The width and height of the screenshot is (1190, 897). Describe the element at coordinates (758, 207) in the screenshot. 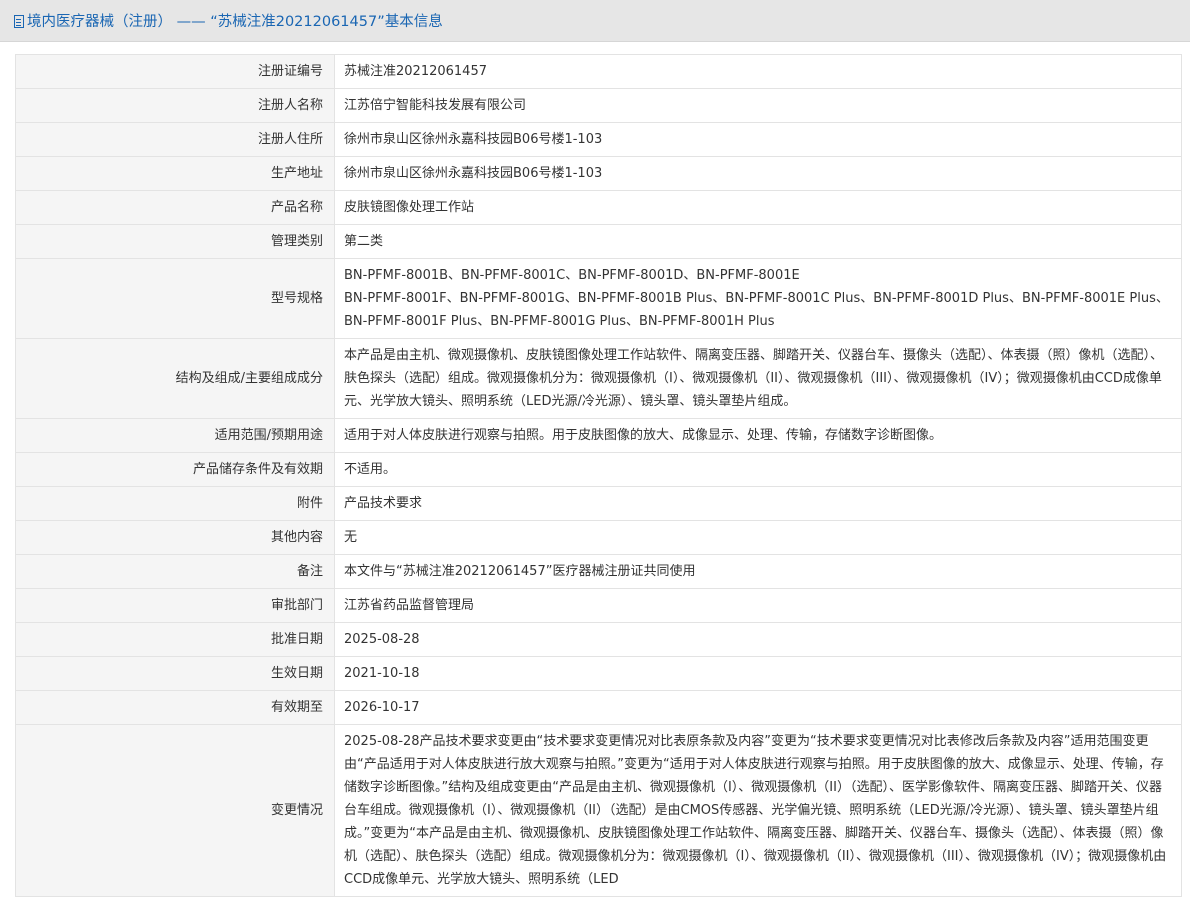

I see `field-value: 皮肤镜图像处理工作站` at that location.